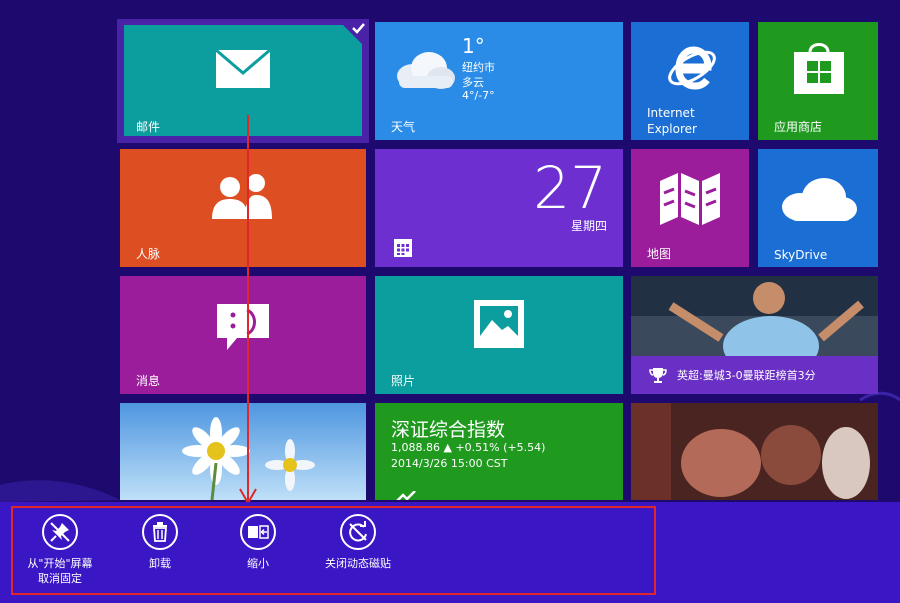 The height and width of the screenshot is (603, 900). I want to click on unpin-label-line2: 取消固定, so click(60, 578).